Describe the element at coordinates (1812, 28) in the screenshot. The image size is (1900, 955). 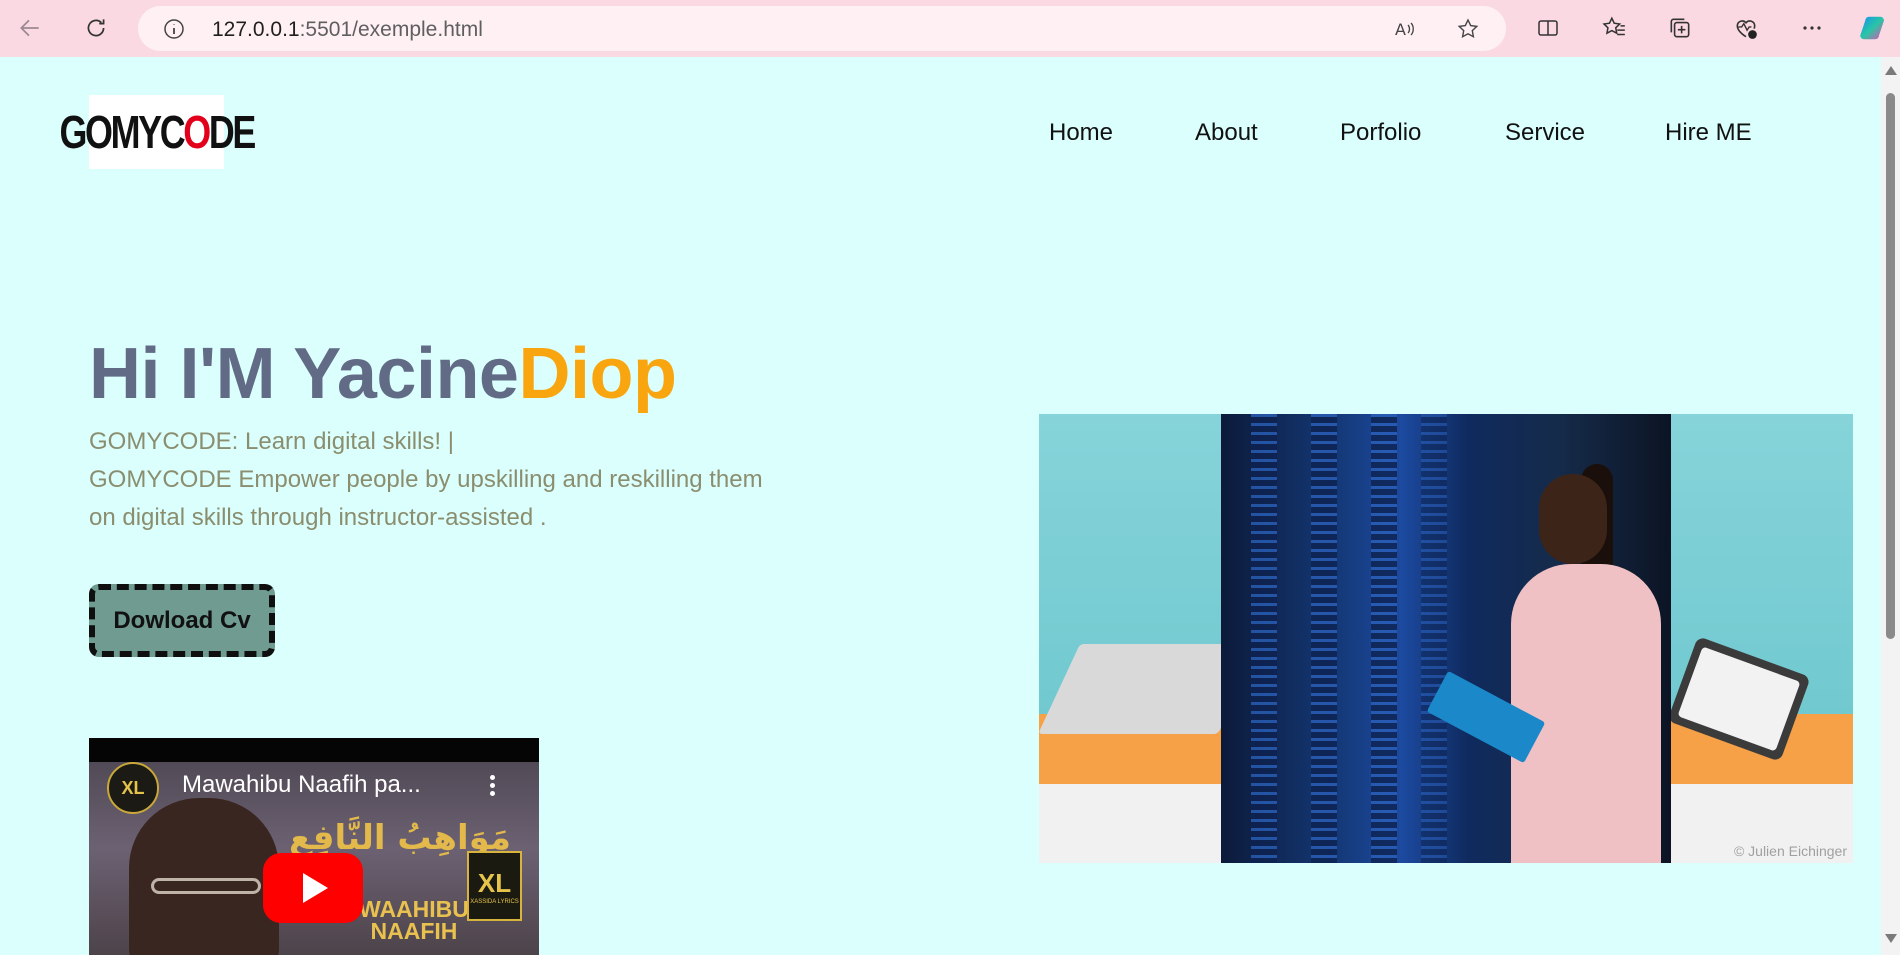
I see `more-options-icon` at that location.